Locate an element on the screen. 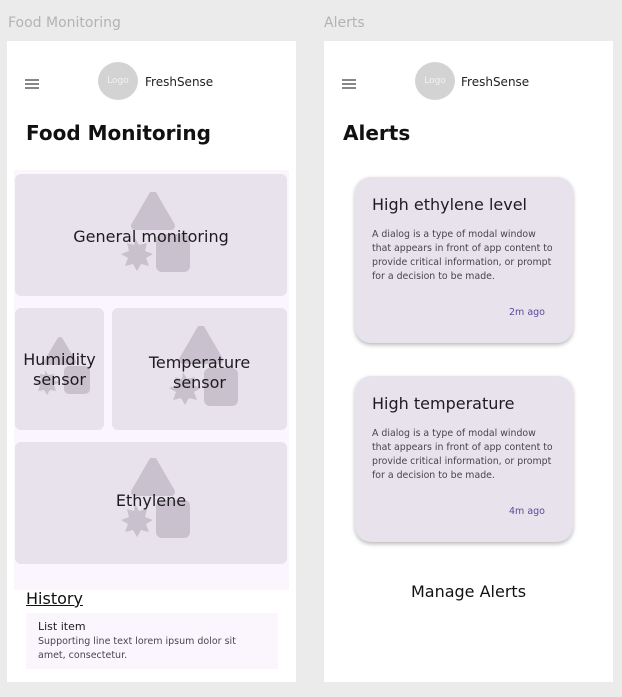  card-label-line-1: Humidity is located at coordinates (59, 359).